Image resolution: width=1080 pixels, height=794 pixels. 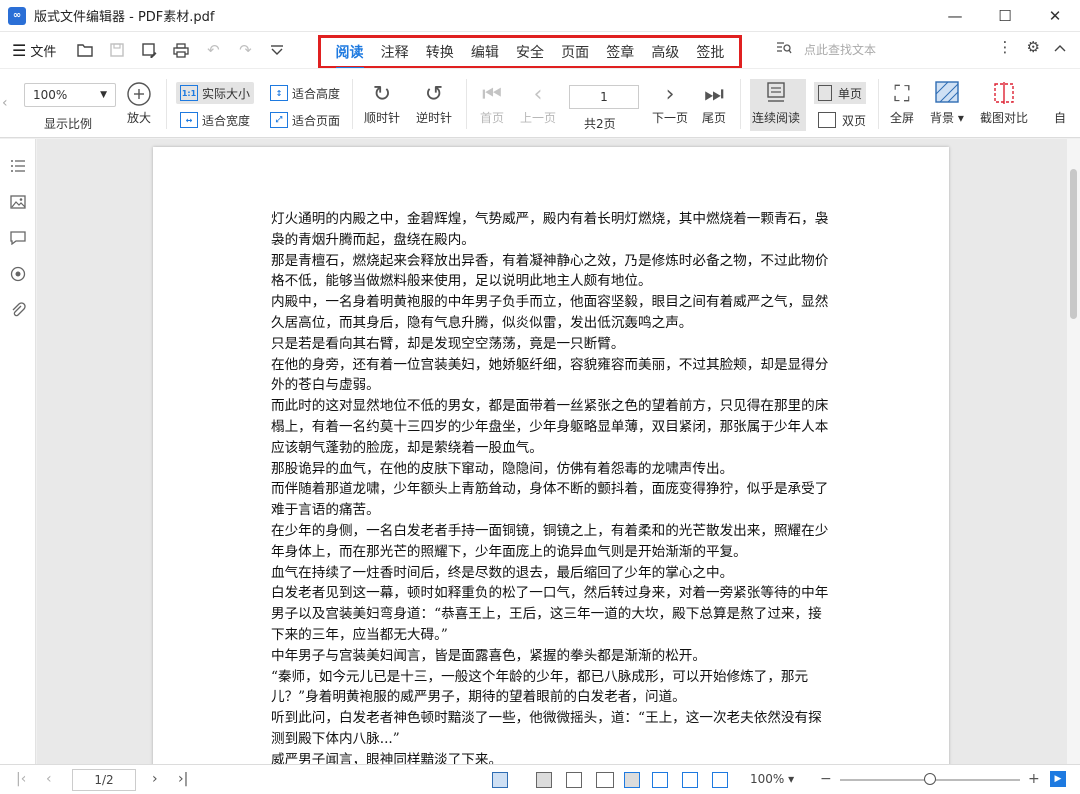 I want to click on next-page-button: › 下一页, so click(x=670, y=103).